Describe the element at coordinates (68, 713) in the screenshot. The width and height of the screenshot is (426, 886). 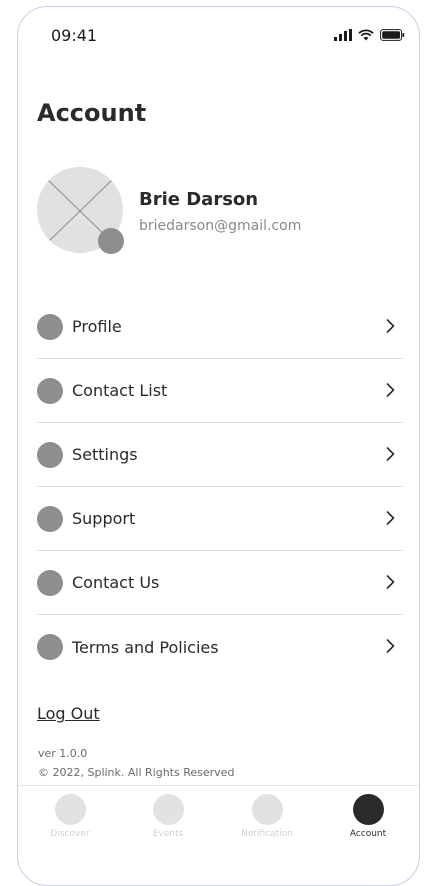
I see `logout-link: Log Out` at that location.